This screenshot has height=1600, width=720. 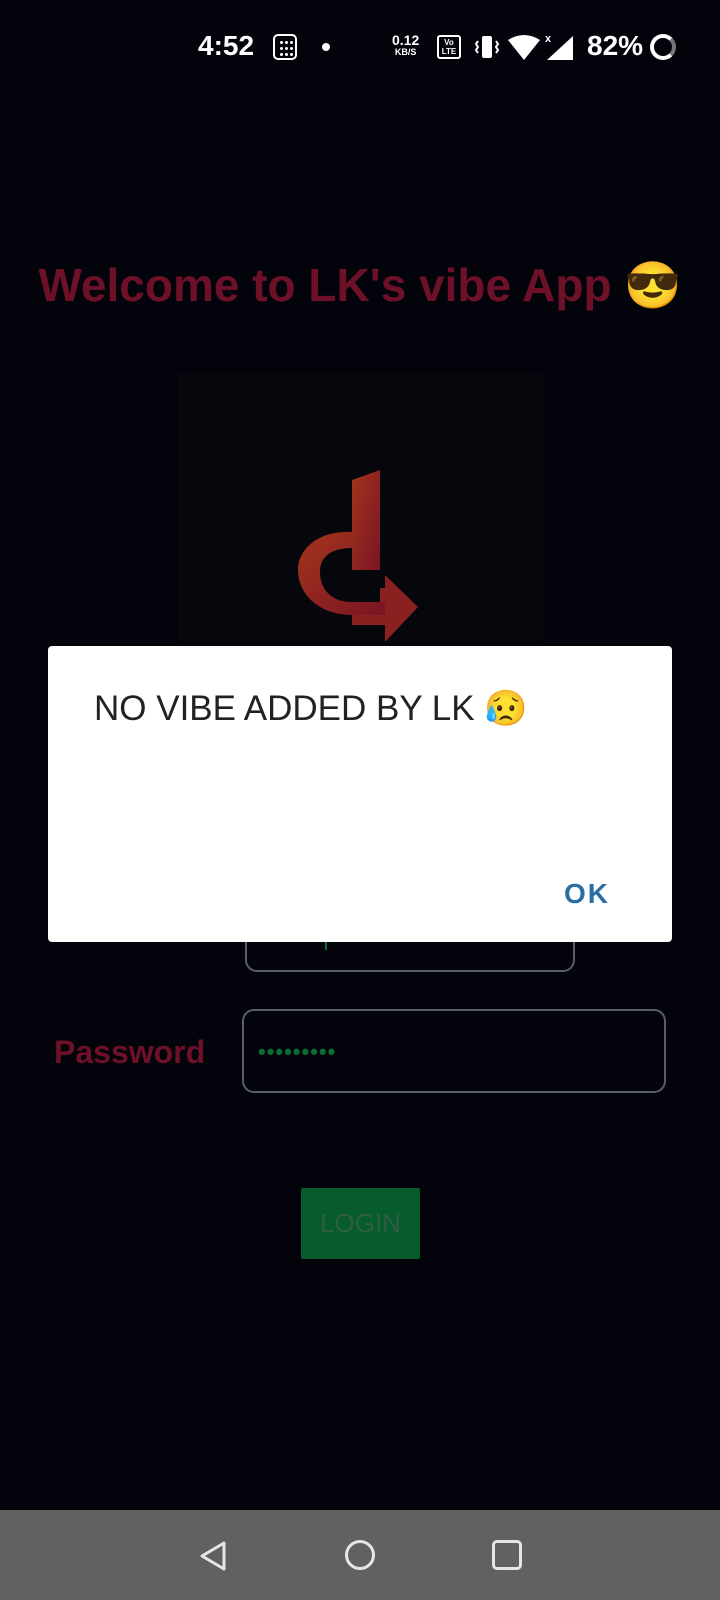 I want to click on dialog-message: NO VIBE ADDED BY LK 😥, so click(x=311, y=708).